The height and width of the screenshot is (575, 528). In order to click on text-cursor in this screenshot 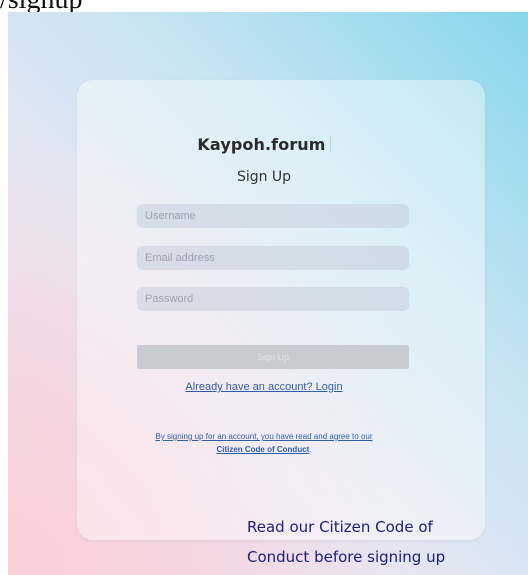, I will do `click(330, 144)`.